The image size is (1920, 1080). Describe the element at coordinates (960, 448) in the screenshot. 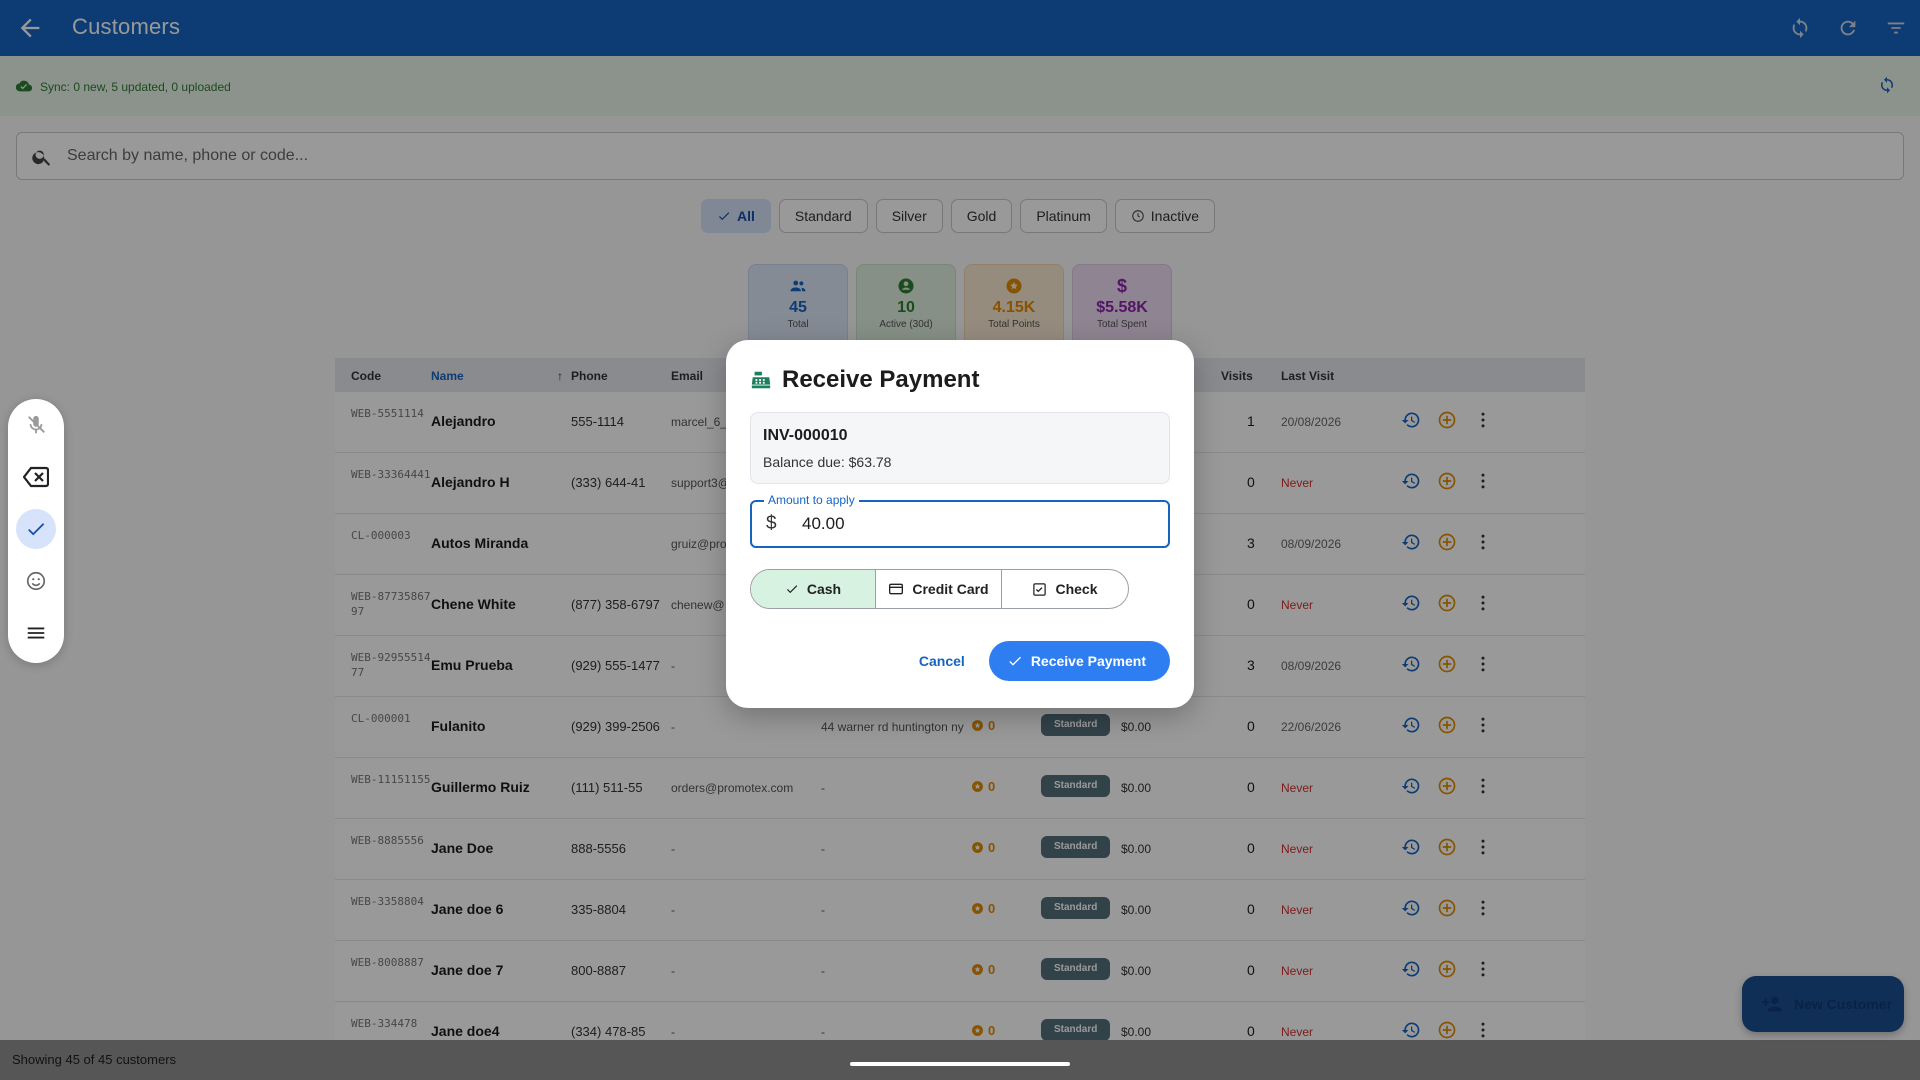

I see `invoice-summary: INV-000010 Balance due: $63.78` at that location.